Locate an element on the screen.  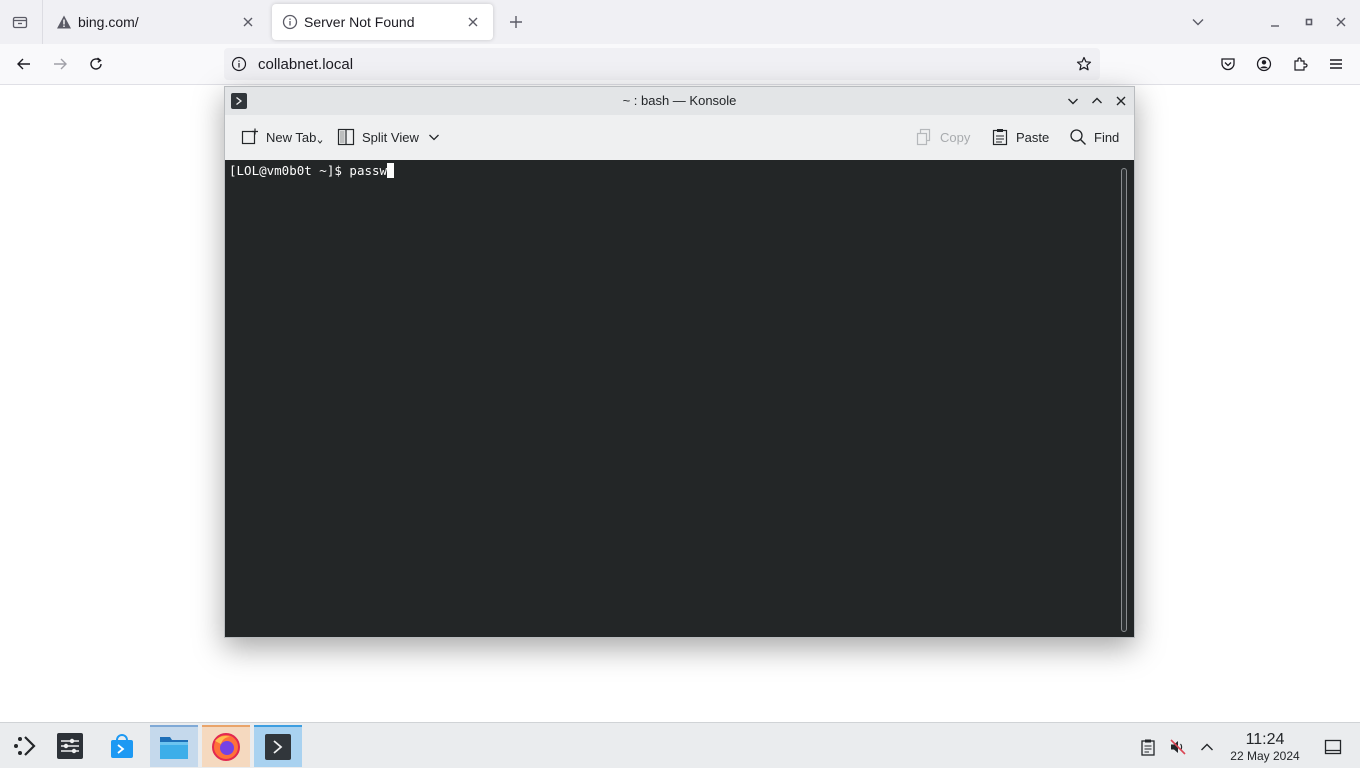
close-window-button is located at coordinates (1341, 22).